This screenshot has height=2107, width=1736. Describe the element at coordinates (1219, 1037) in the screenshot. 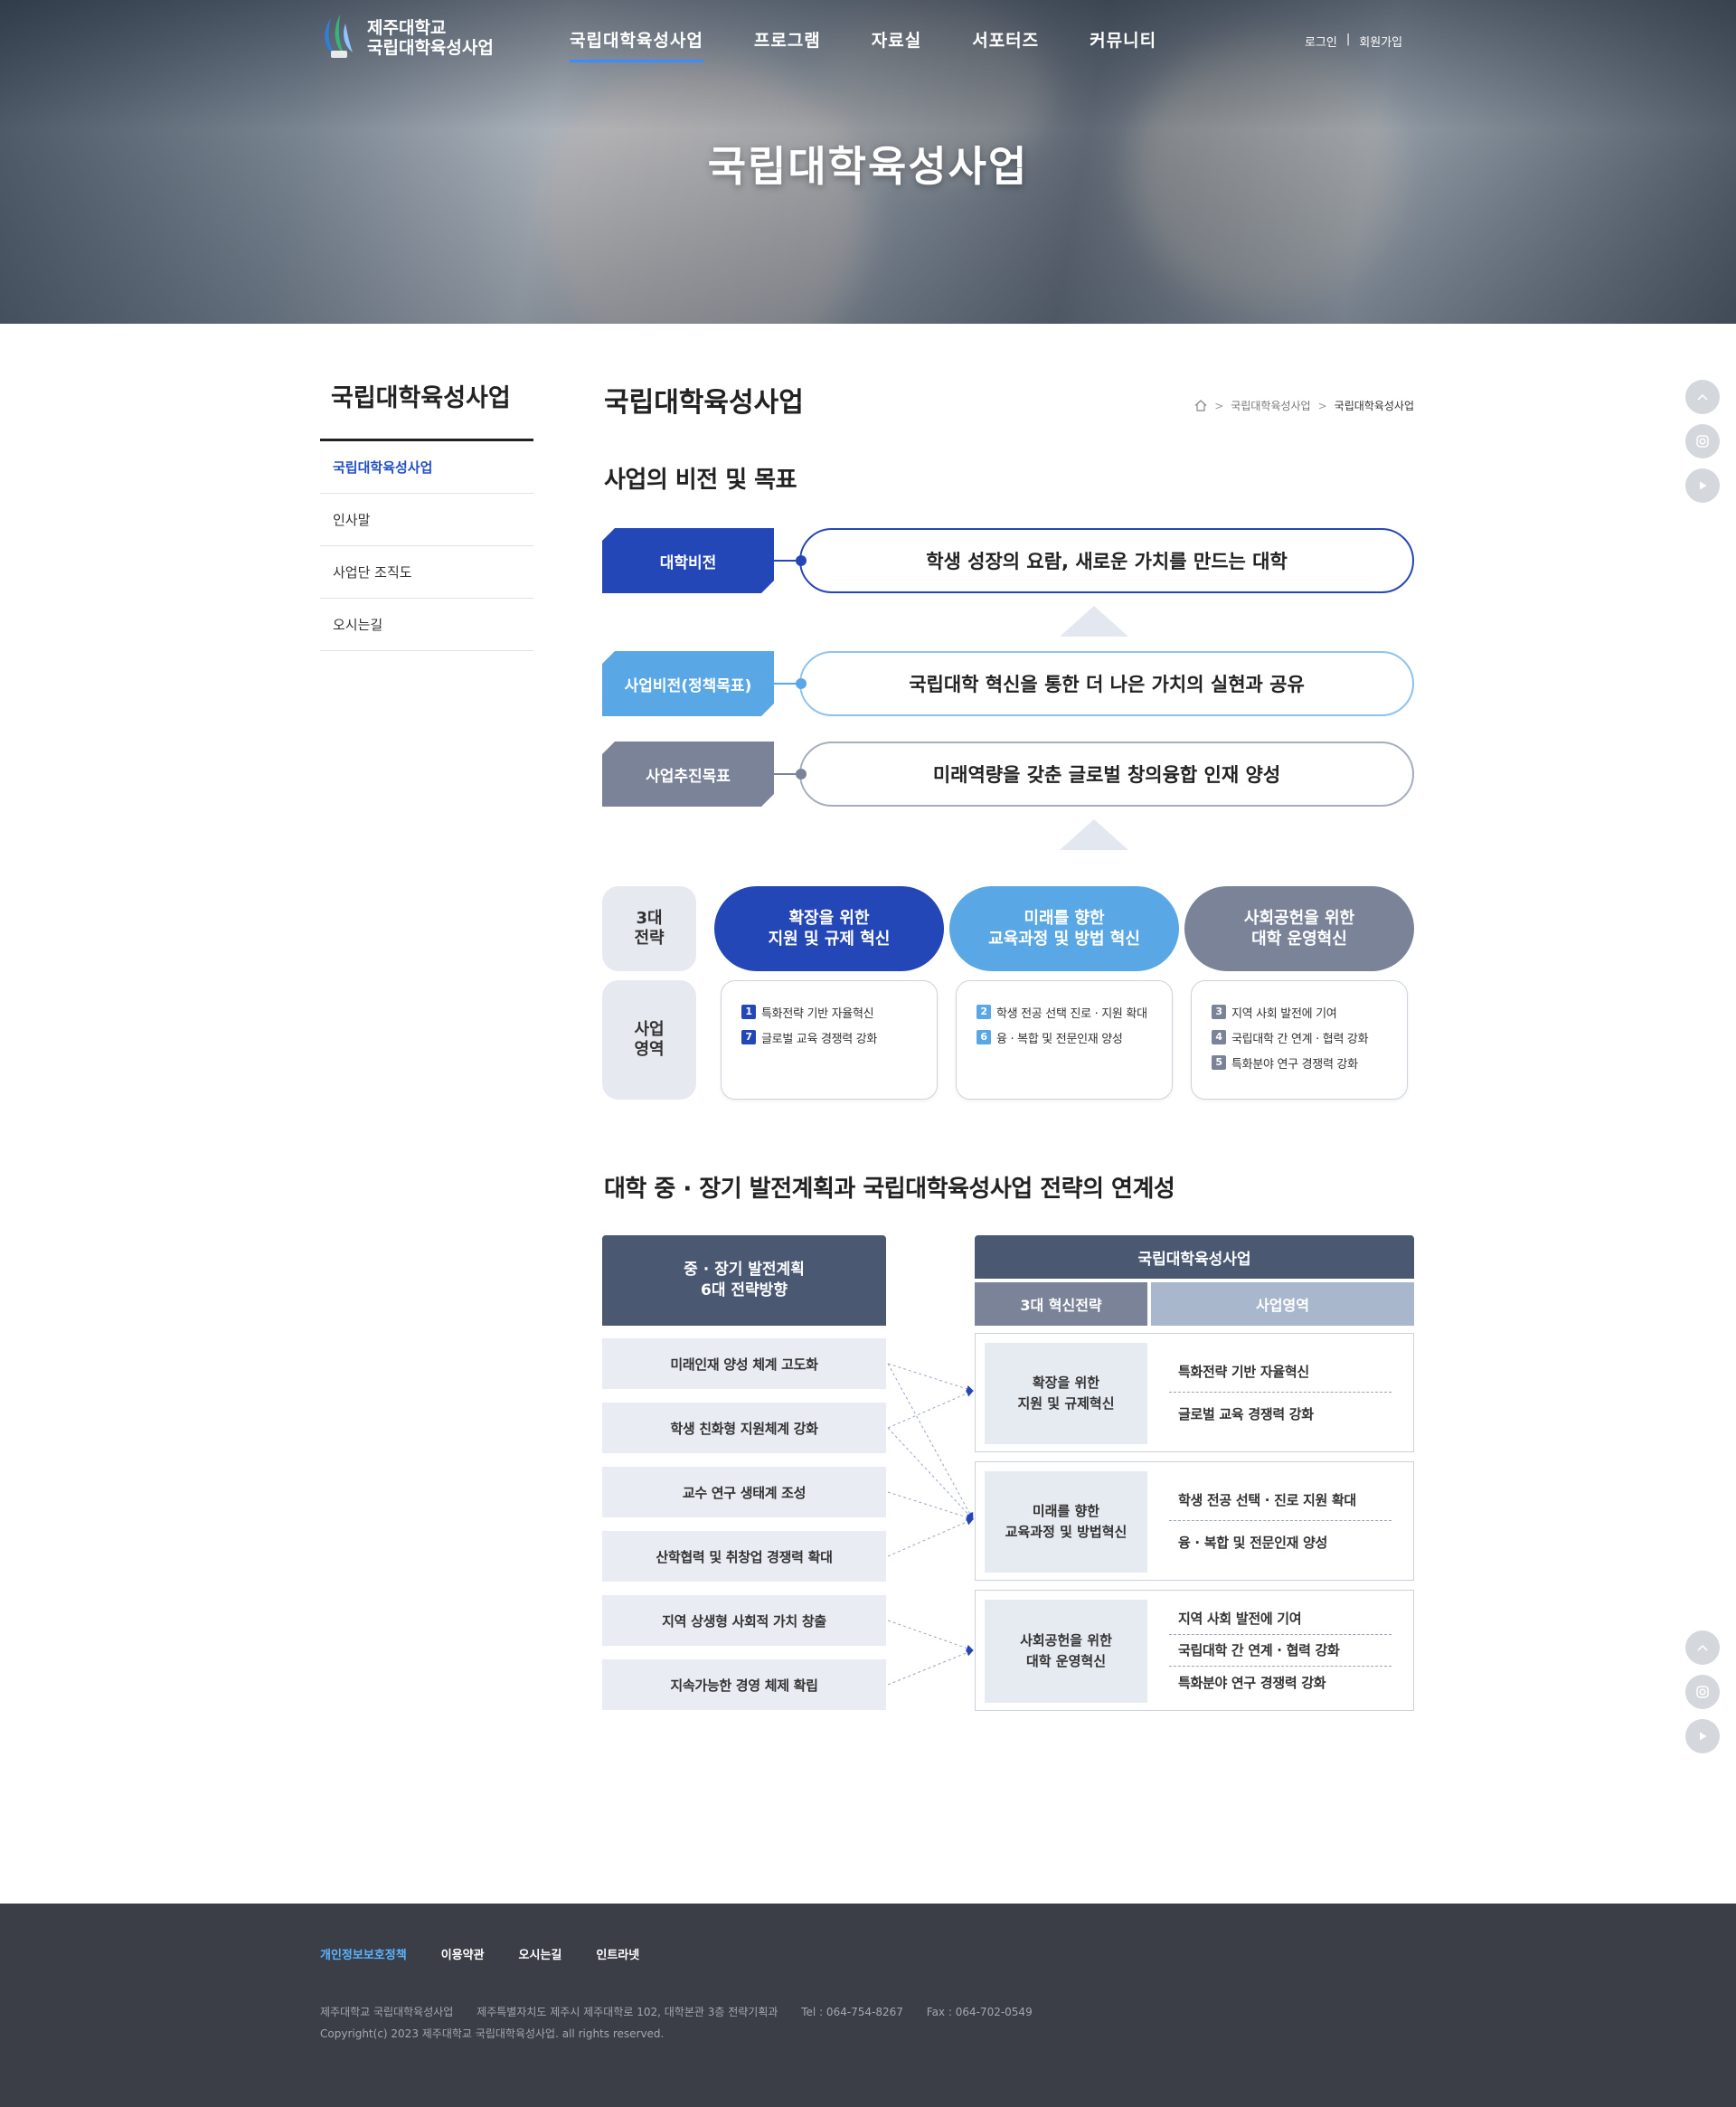

I see `area-number: 4` at that location.